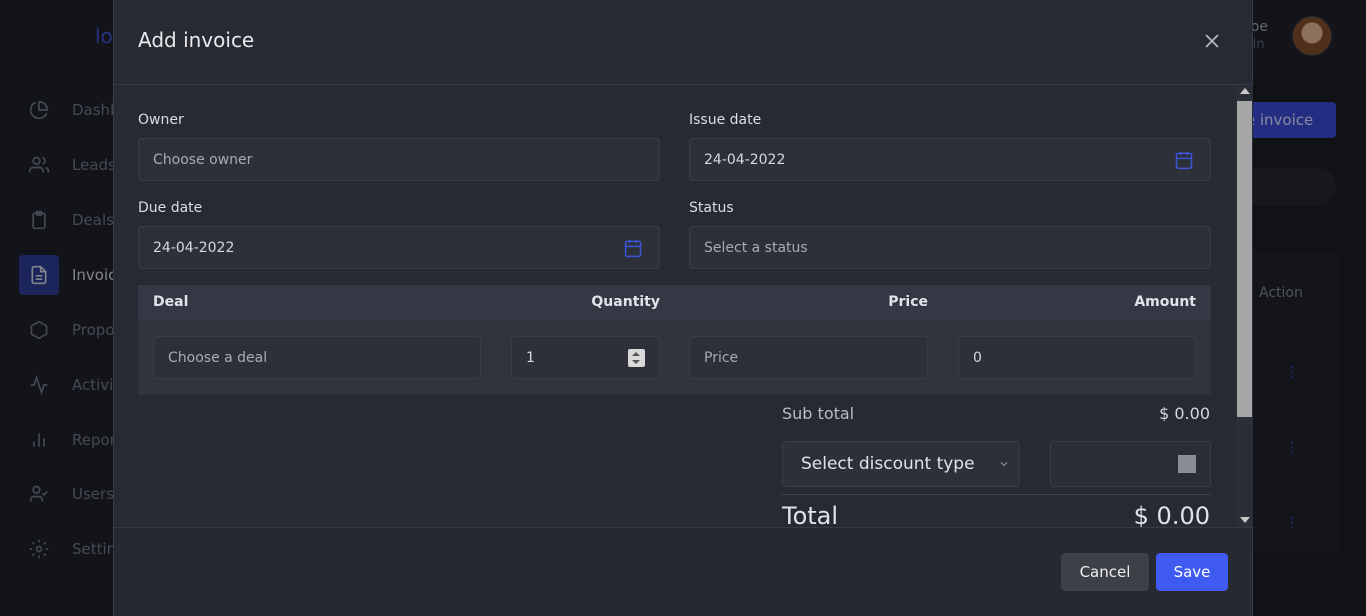 The image size is (1366, 616). Describe the element at coordinates (218, 357) in the screenshot. I see `deal-placeholder: Choose a deal` at that location.